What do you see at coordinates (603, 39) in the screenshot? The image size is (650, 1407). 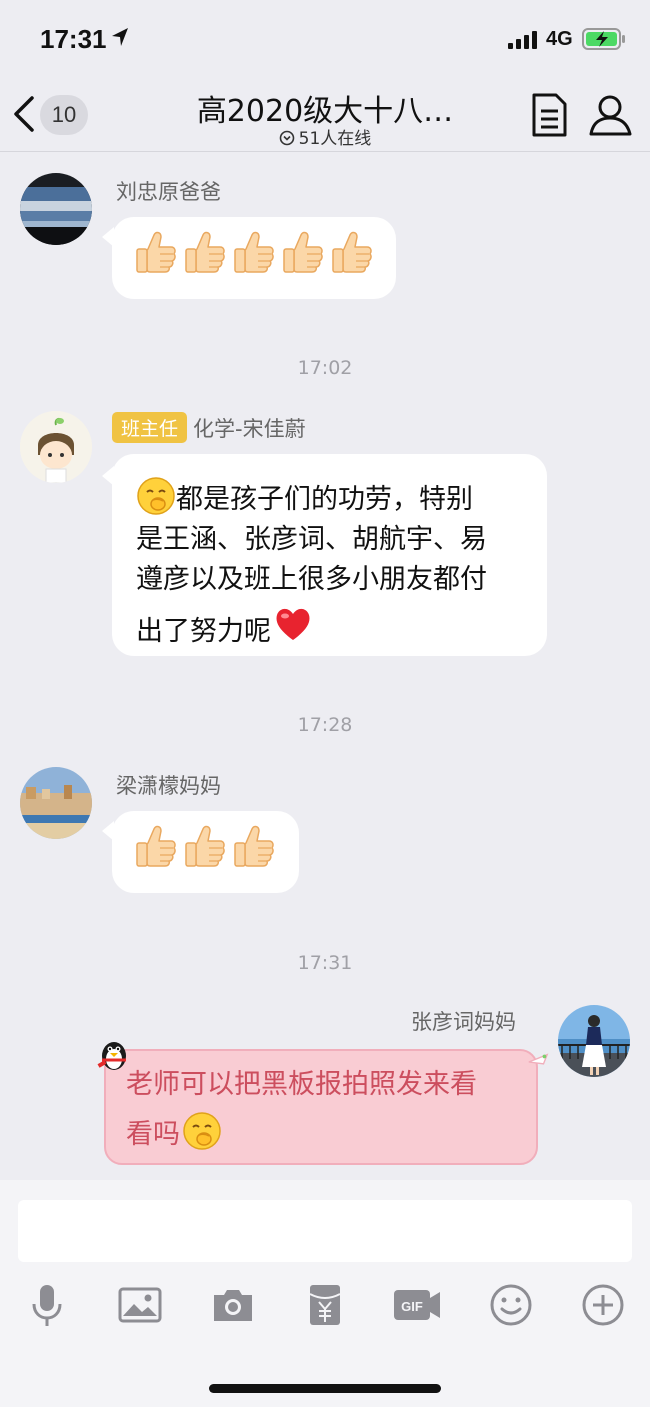 I see `battery-charging-icon` at bounding box center [603, 39].